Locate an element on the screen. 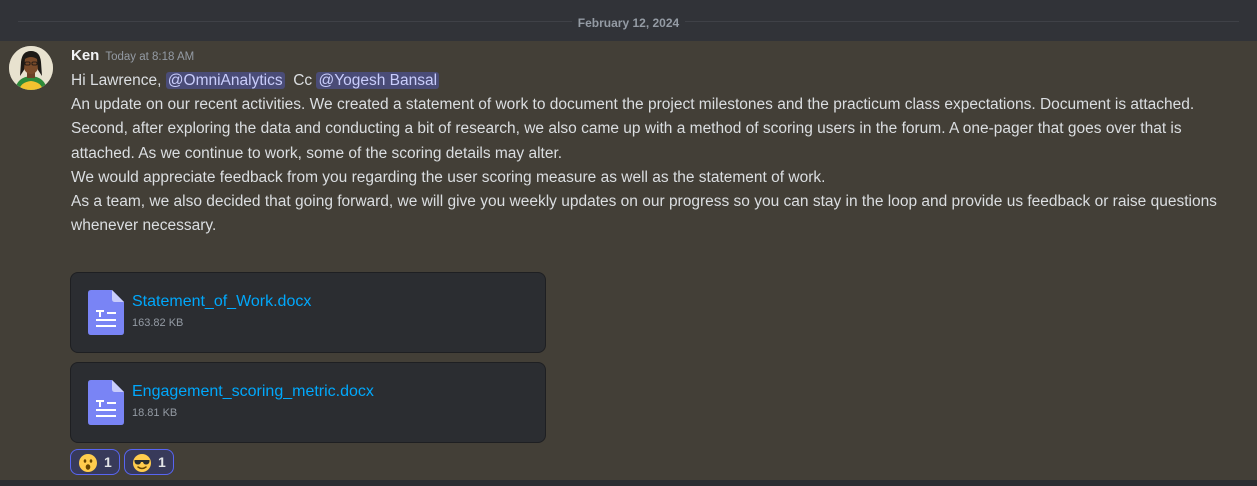  message-header: Ken Today at 8:18 AM is located at coordinates (132, 56).